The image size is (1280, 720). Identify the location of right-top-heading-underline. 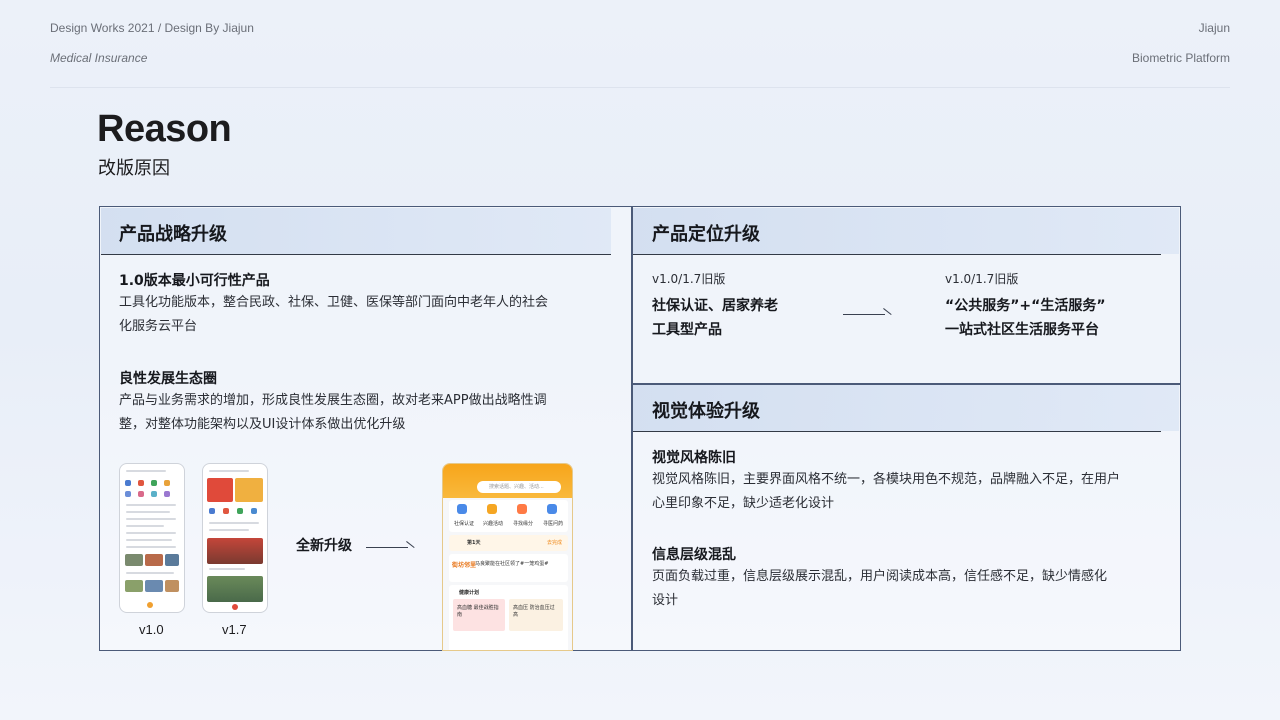
(897, 254).